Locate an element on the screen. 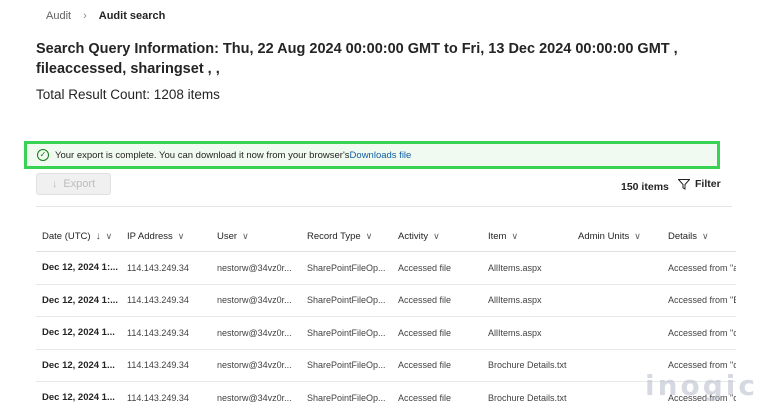 This screenshot has width=768, height=412. chevron-right-icon: › is located at coordinates (85, 16).